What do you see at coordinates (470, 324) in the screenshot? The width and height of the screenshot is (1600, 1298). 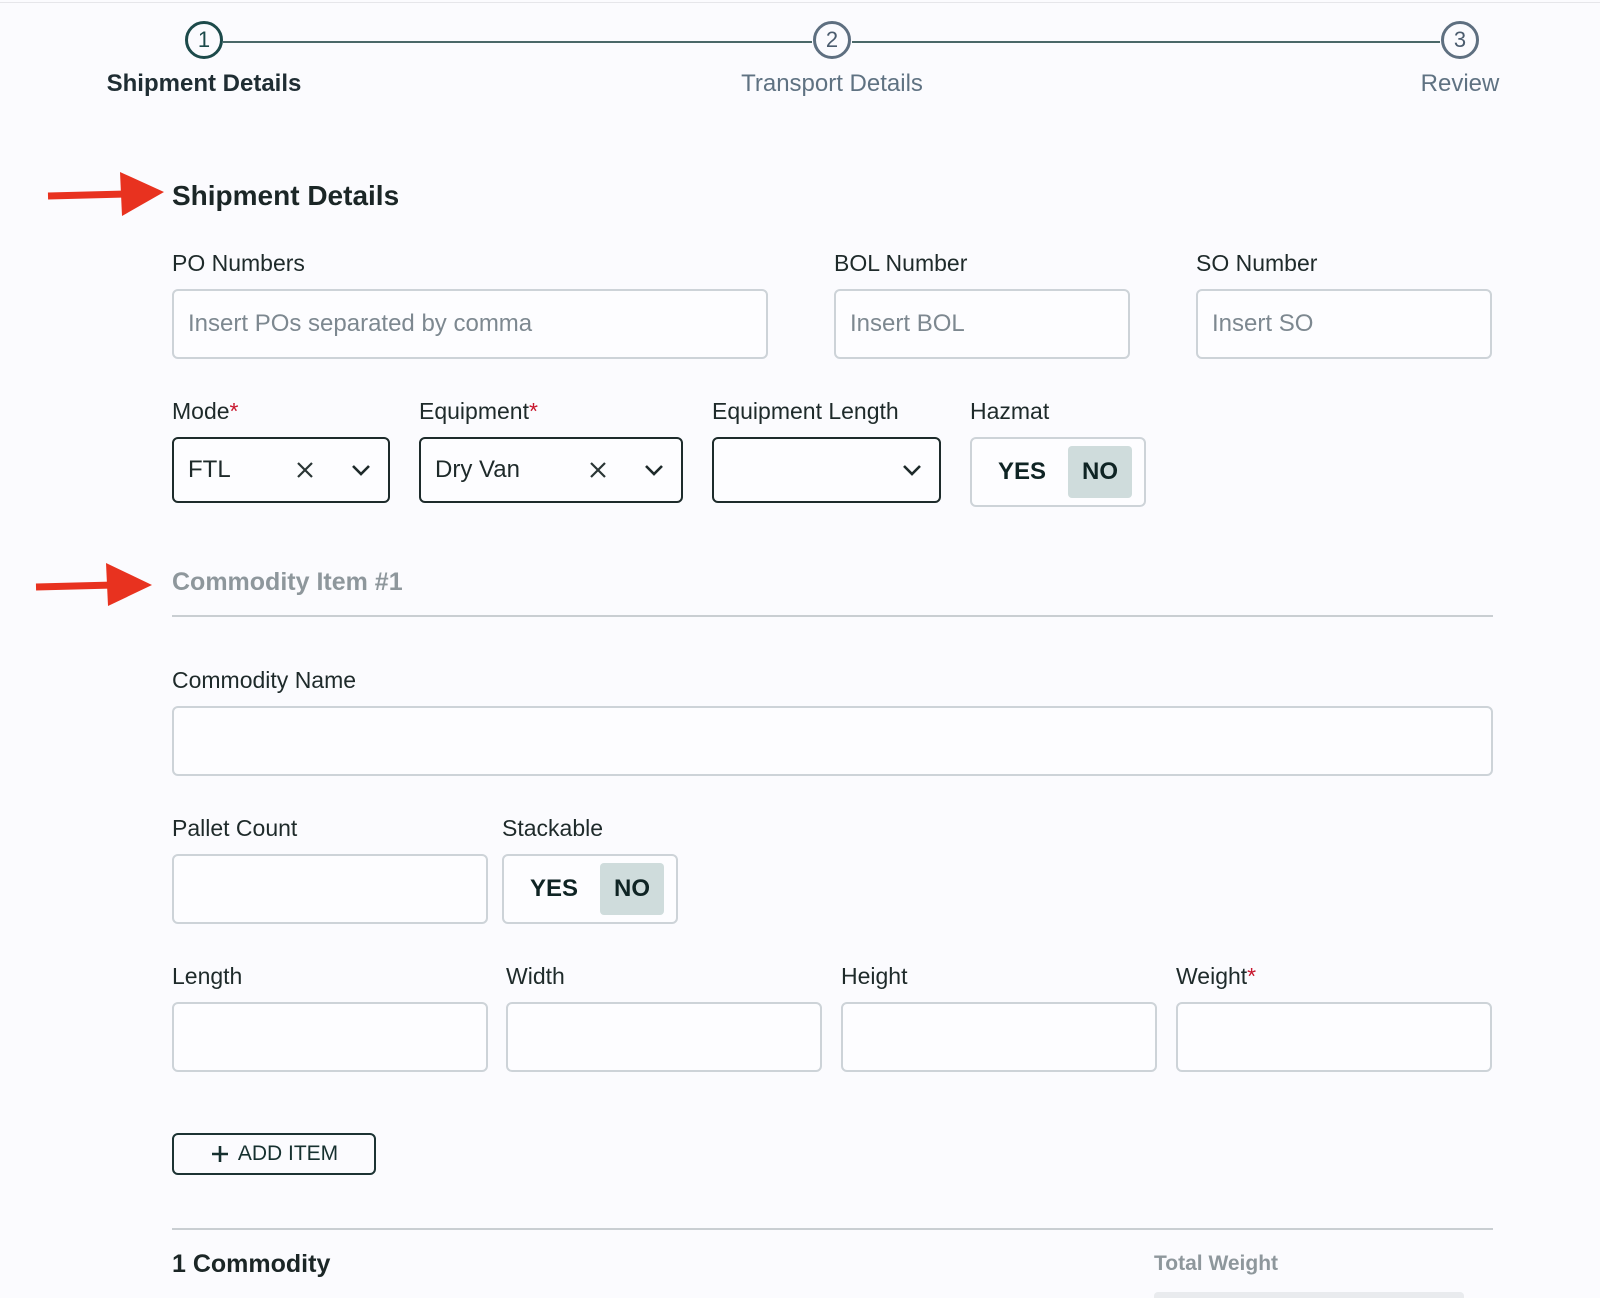 I see `po-numbers-input` at bounding box center [470, 324].